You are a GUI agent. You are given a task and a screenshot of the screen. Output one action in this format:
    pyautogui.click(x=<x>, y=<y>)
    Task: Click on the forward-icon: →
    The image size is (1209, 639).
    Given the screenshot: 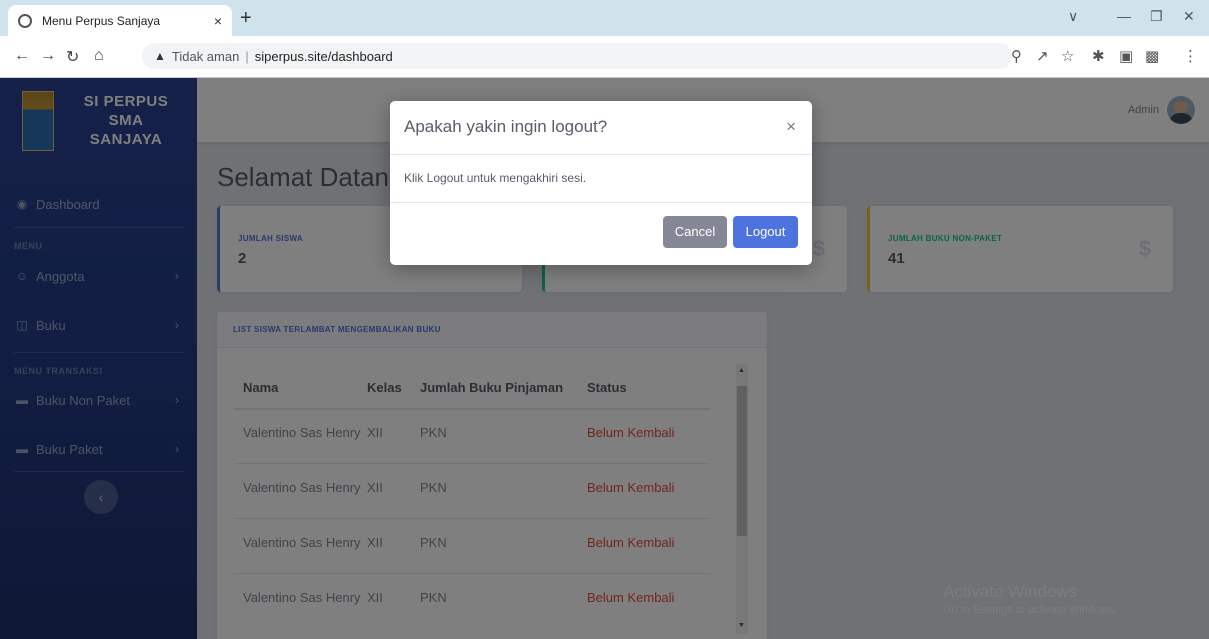 What is the action you would take?
    pyautogui.click(x=48, y=56)
    